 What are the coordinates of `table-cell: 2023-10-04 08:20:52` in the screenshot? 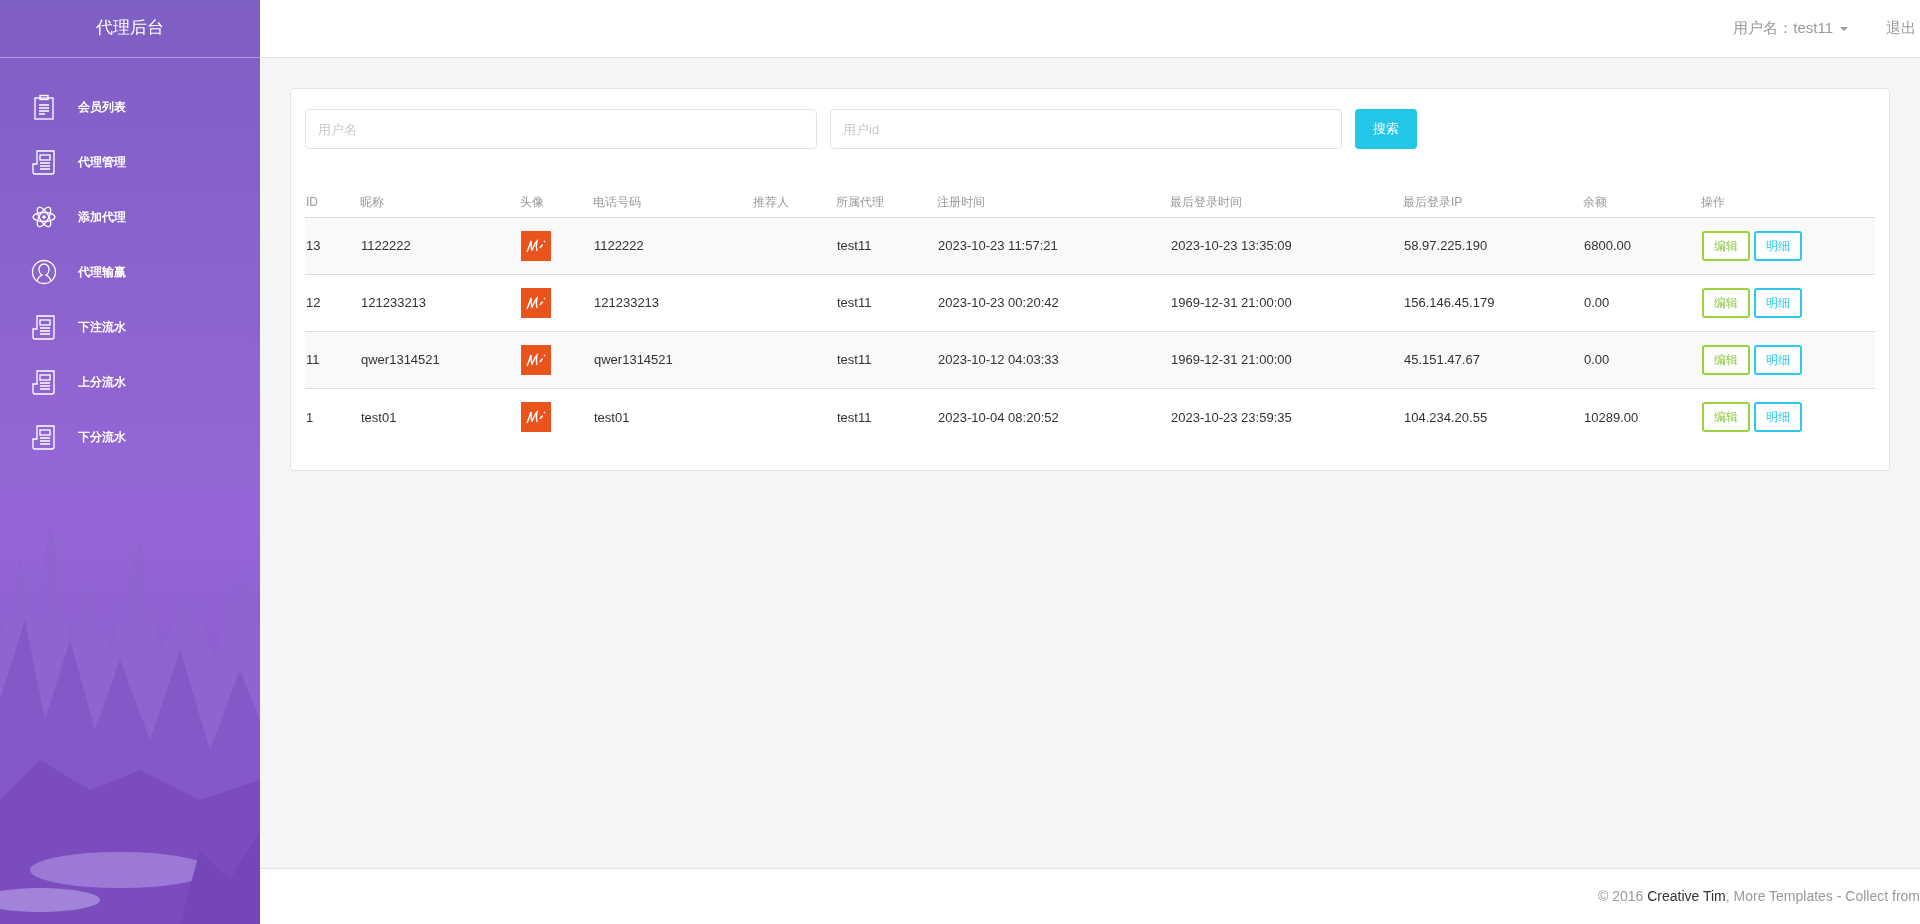 It's located at (998, 417).